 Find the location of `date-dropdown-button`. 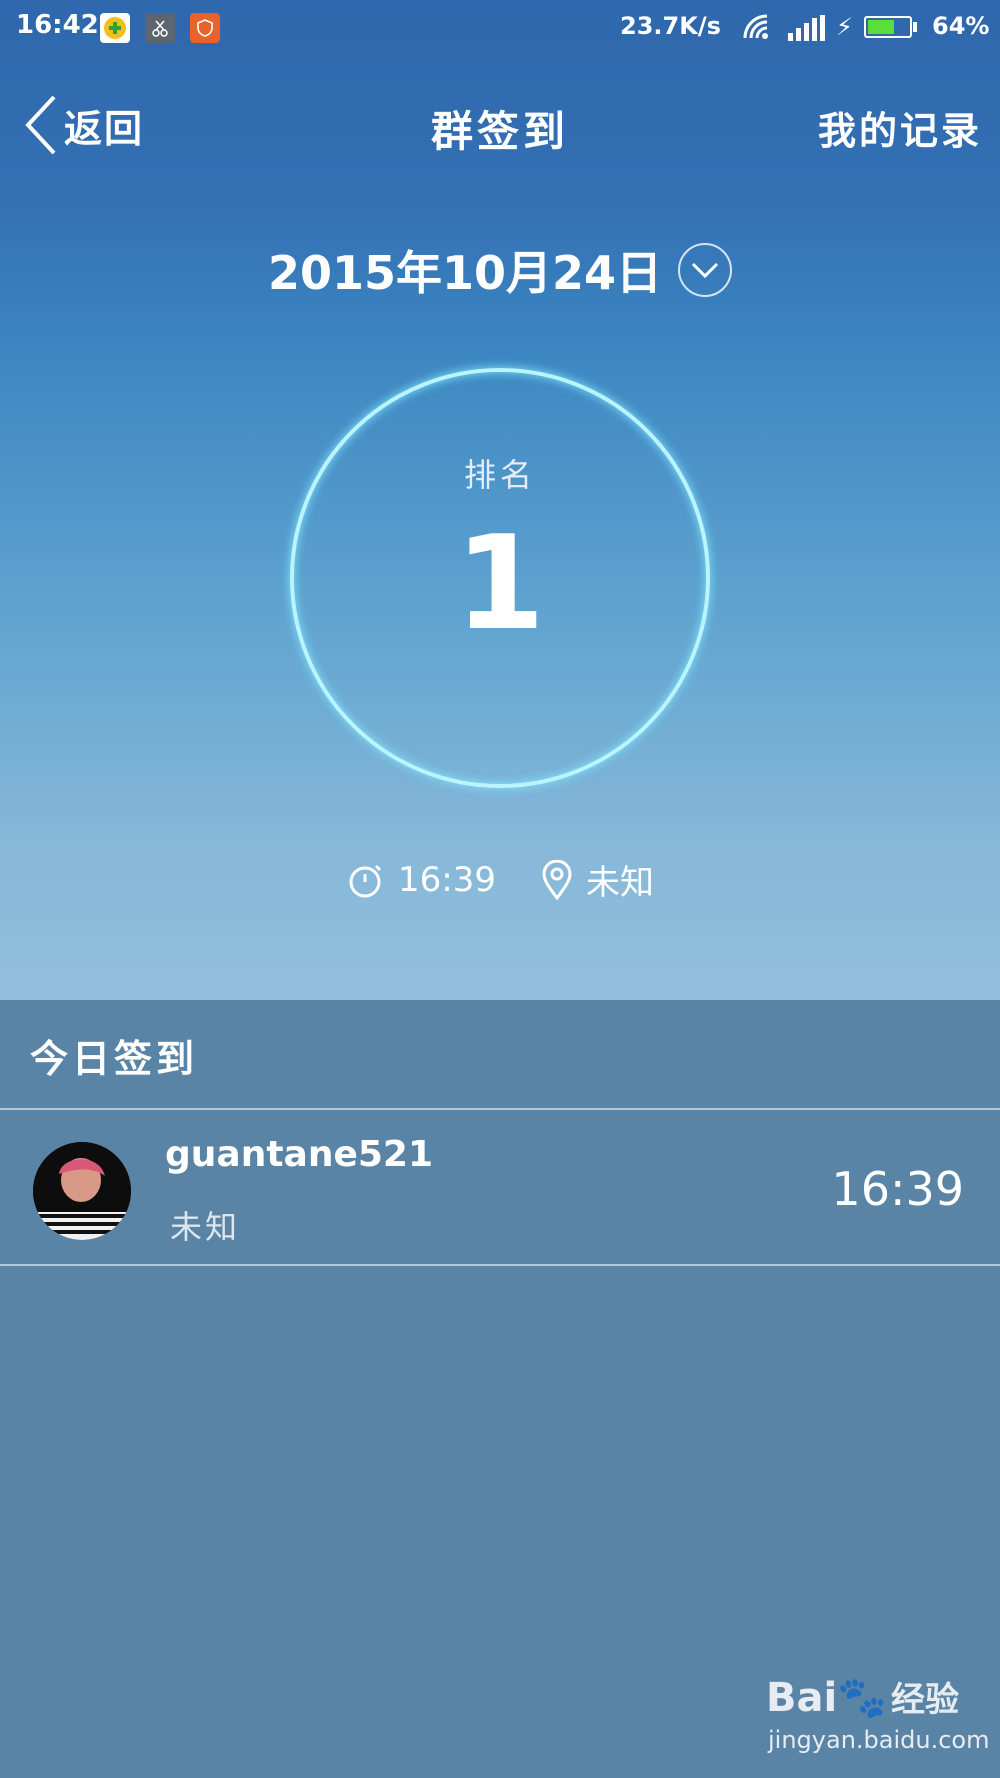

date-dropdown-button is located at coordinates (705, 270).